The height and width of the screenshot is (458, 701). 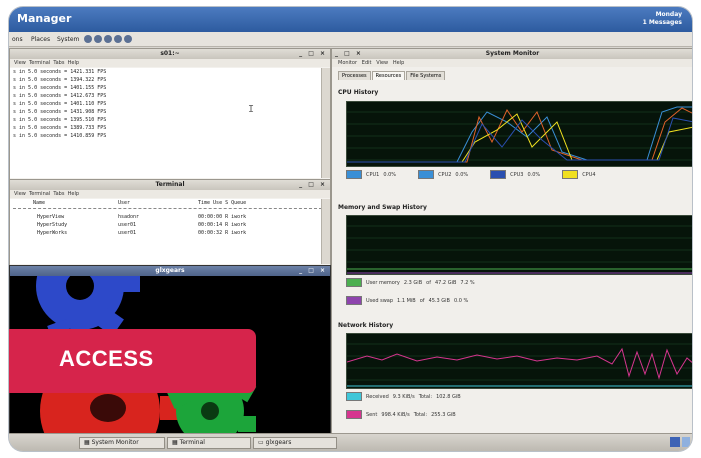 I want to click on terminal-line: s in 5.0 seconds = 1431.908 FPS, so click(x=60, y=112).